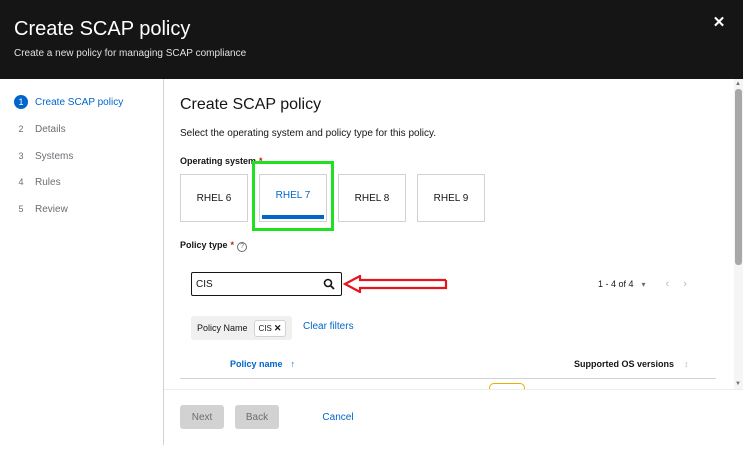 This screenshot has width=743, height=453. Describe the element at coordinates (265, 328) in the screenshot. I see `chip-text: CIS` at that location.